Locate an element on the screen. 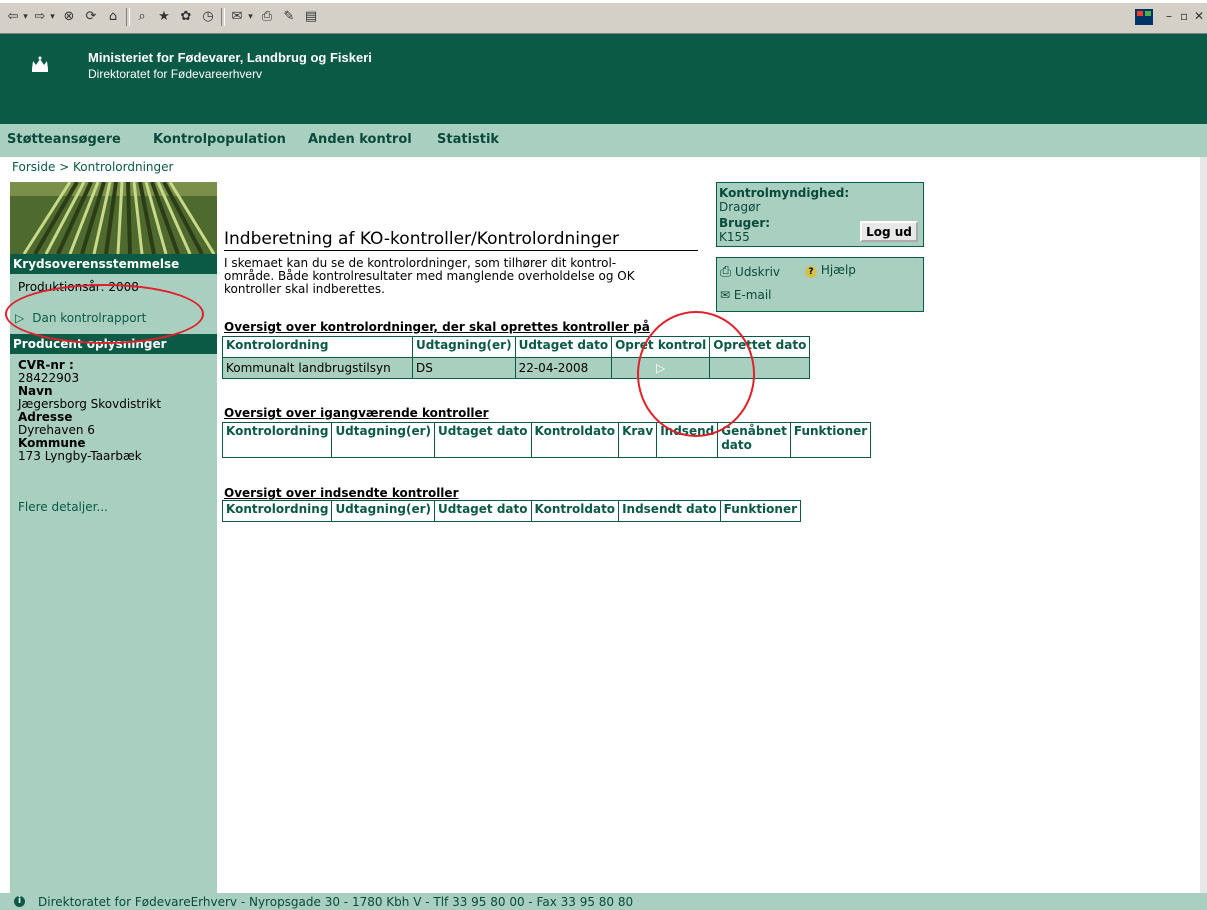 Image resolution: width=1207 pixels, height=910 pixels. production-year: Produktionsår: 2008 is located at coordinates (78, 287).